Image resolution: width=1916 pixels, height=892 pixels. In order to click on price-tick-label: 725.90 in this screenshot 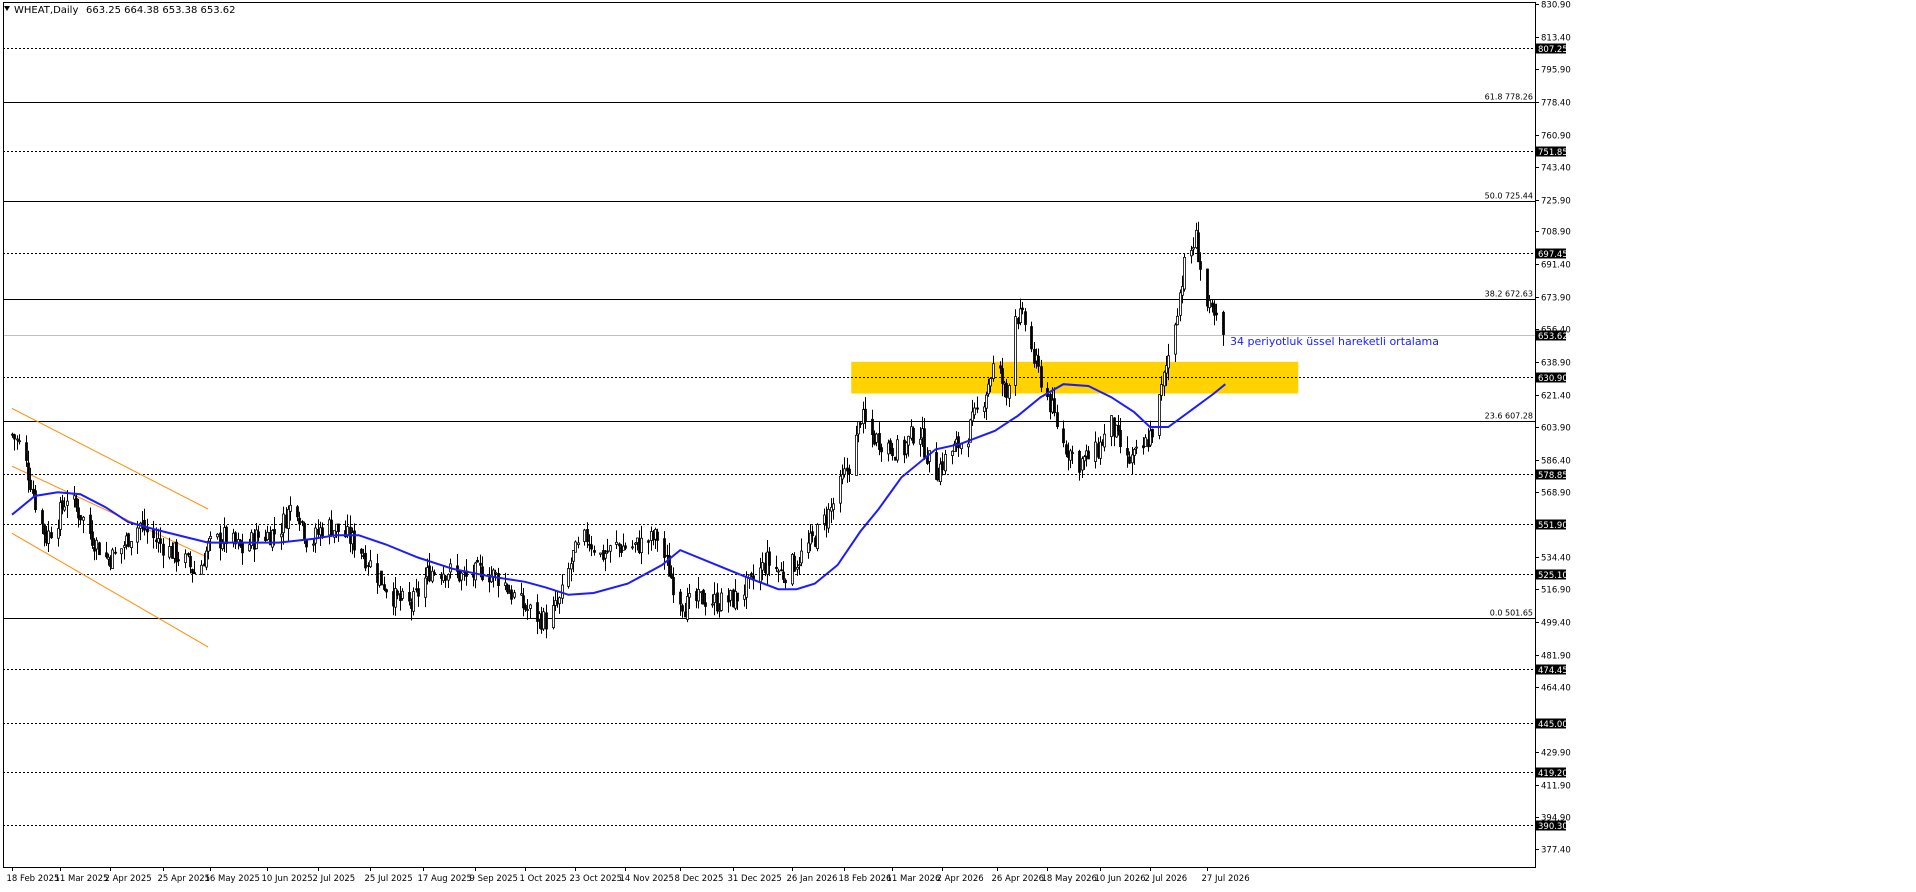, I will do `click(1556, 202)`.